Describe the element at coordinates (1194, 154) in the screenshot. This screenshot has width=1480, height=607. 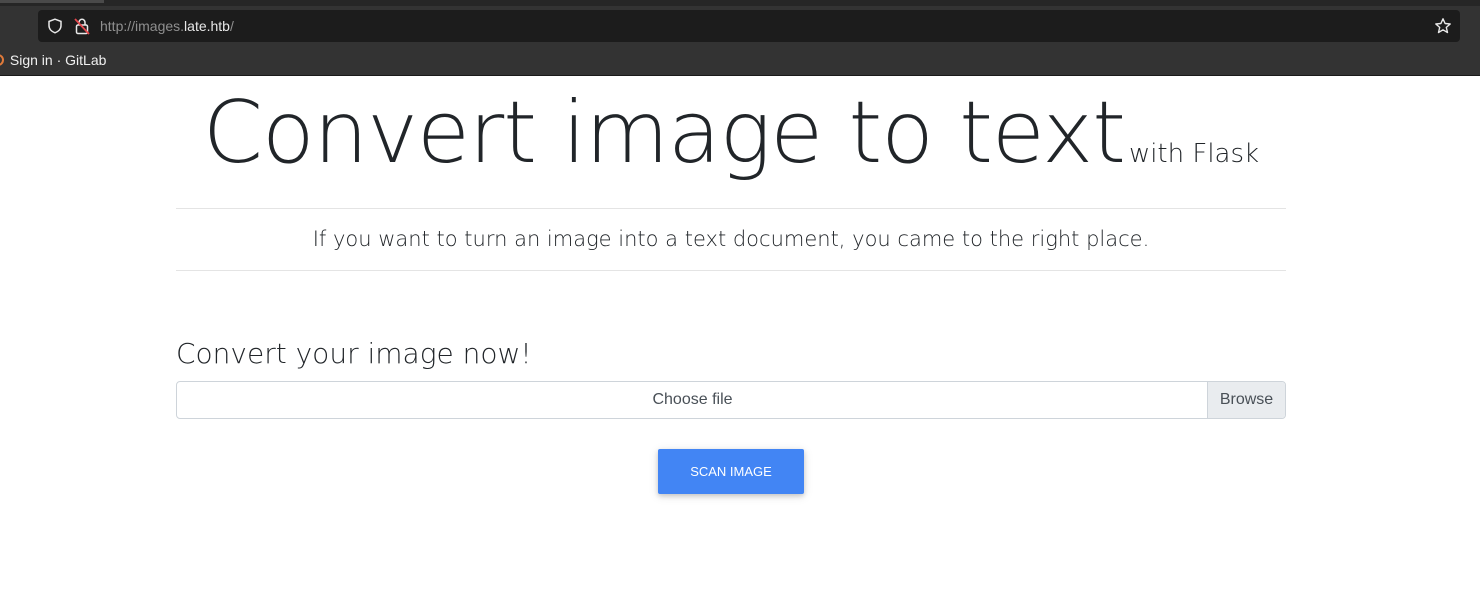
I see `page-title-subtext: with Flask` at that location.